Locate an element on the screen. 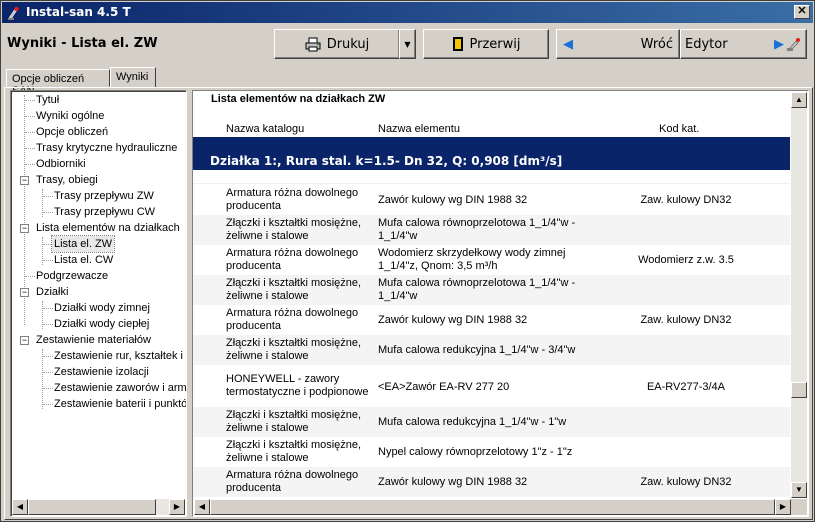 This screenshot has height=522, width=815. tree-guide is located at coordinates (42, 379).